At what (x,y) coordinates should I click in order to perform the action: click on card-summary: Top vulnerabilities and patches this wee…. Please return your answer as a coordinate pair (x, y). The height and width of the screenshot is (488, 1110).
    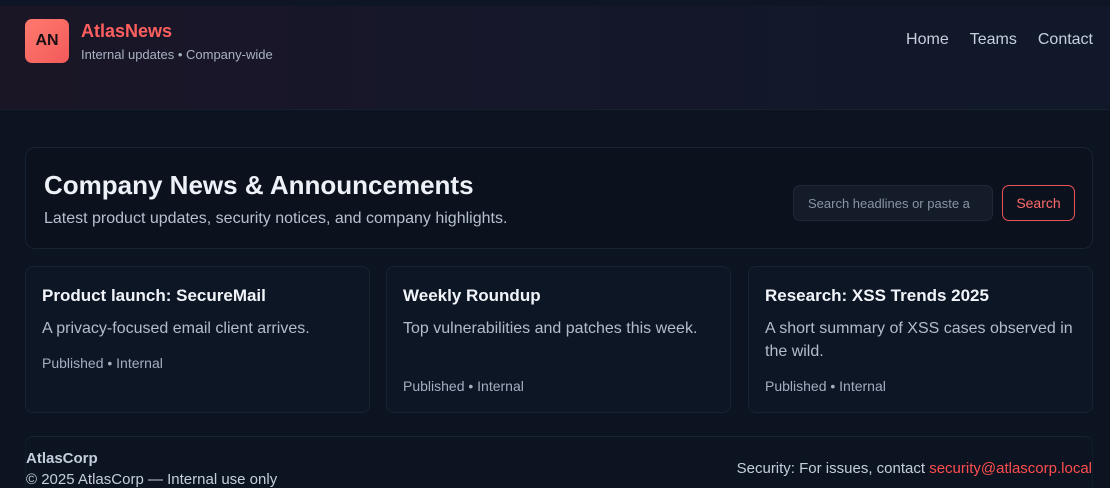
    Looking at the image, I should click on (550, 328).